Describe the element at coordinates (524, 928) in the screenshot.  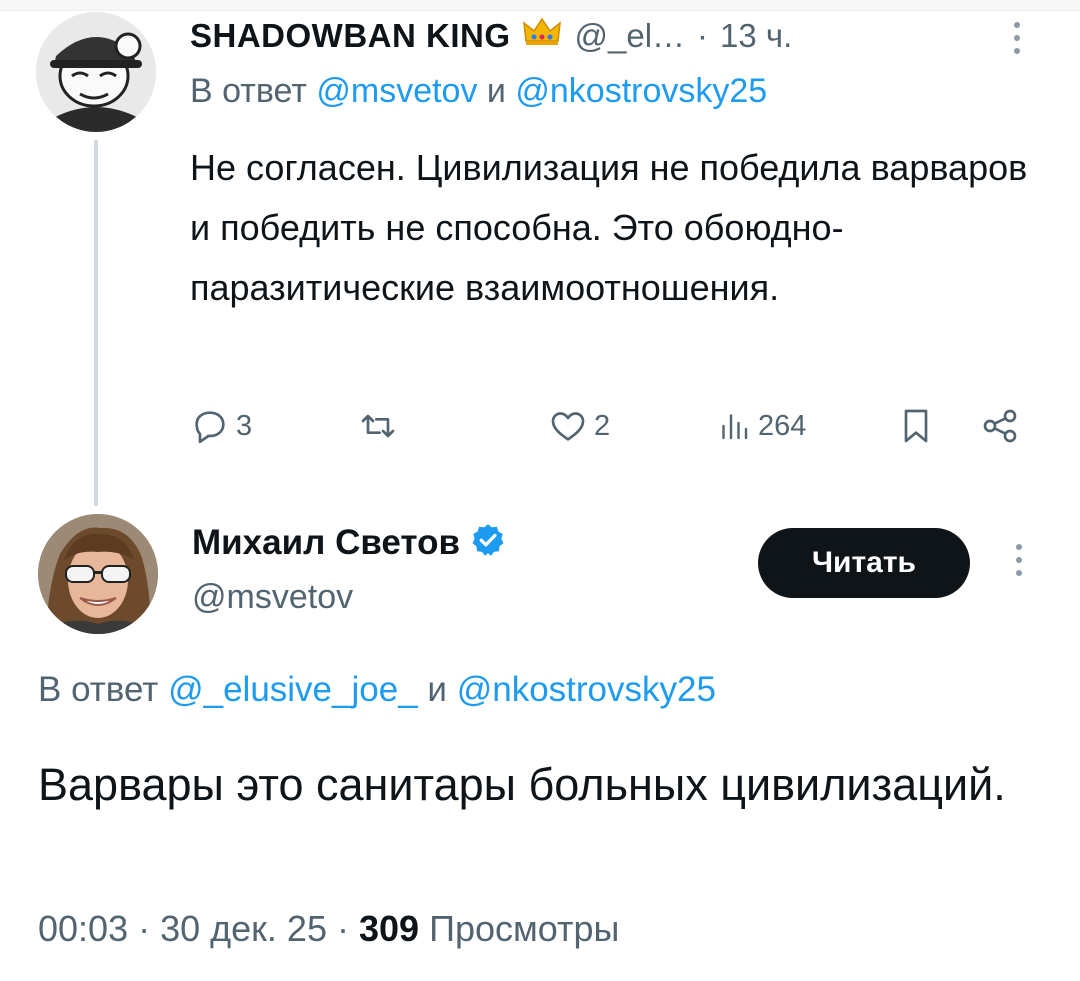
I see `views-label: Просмотры` at that location.